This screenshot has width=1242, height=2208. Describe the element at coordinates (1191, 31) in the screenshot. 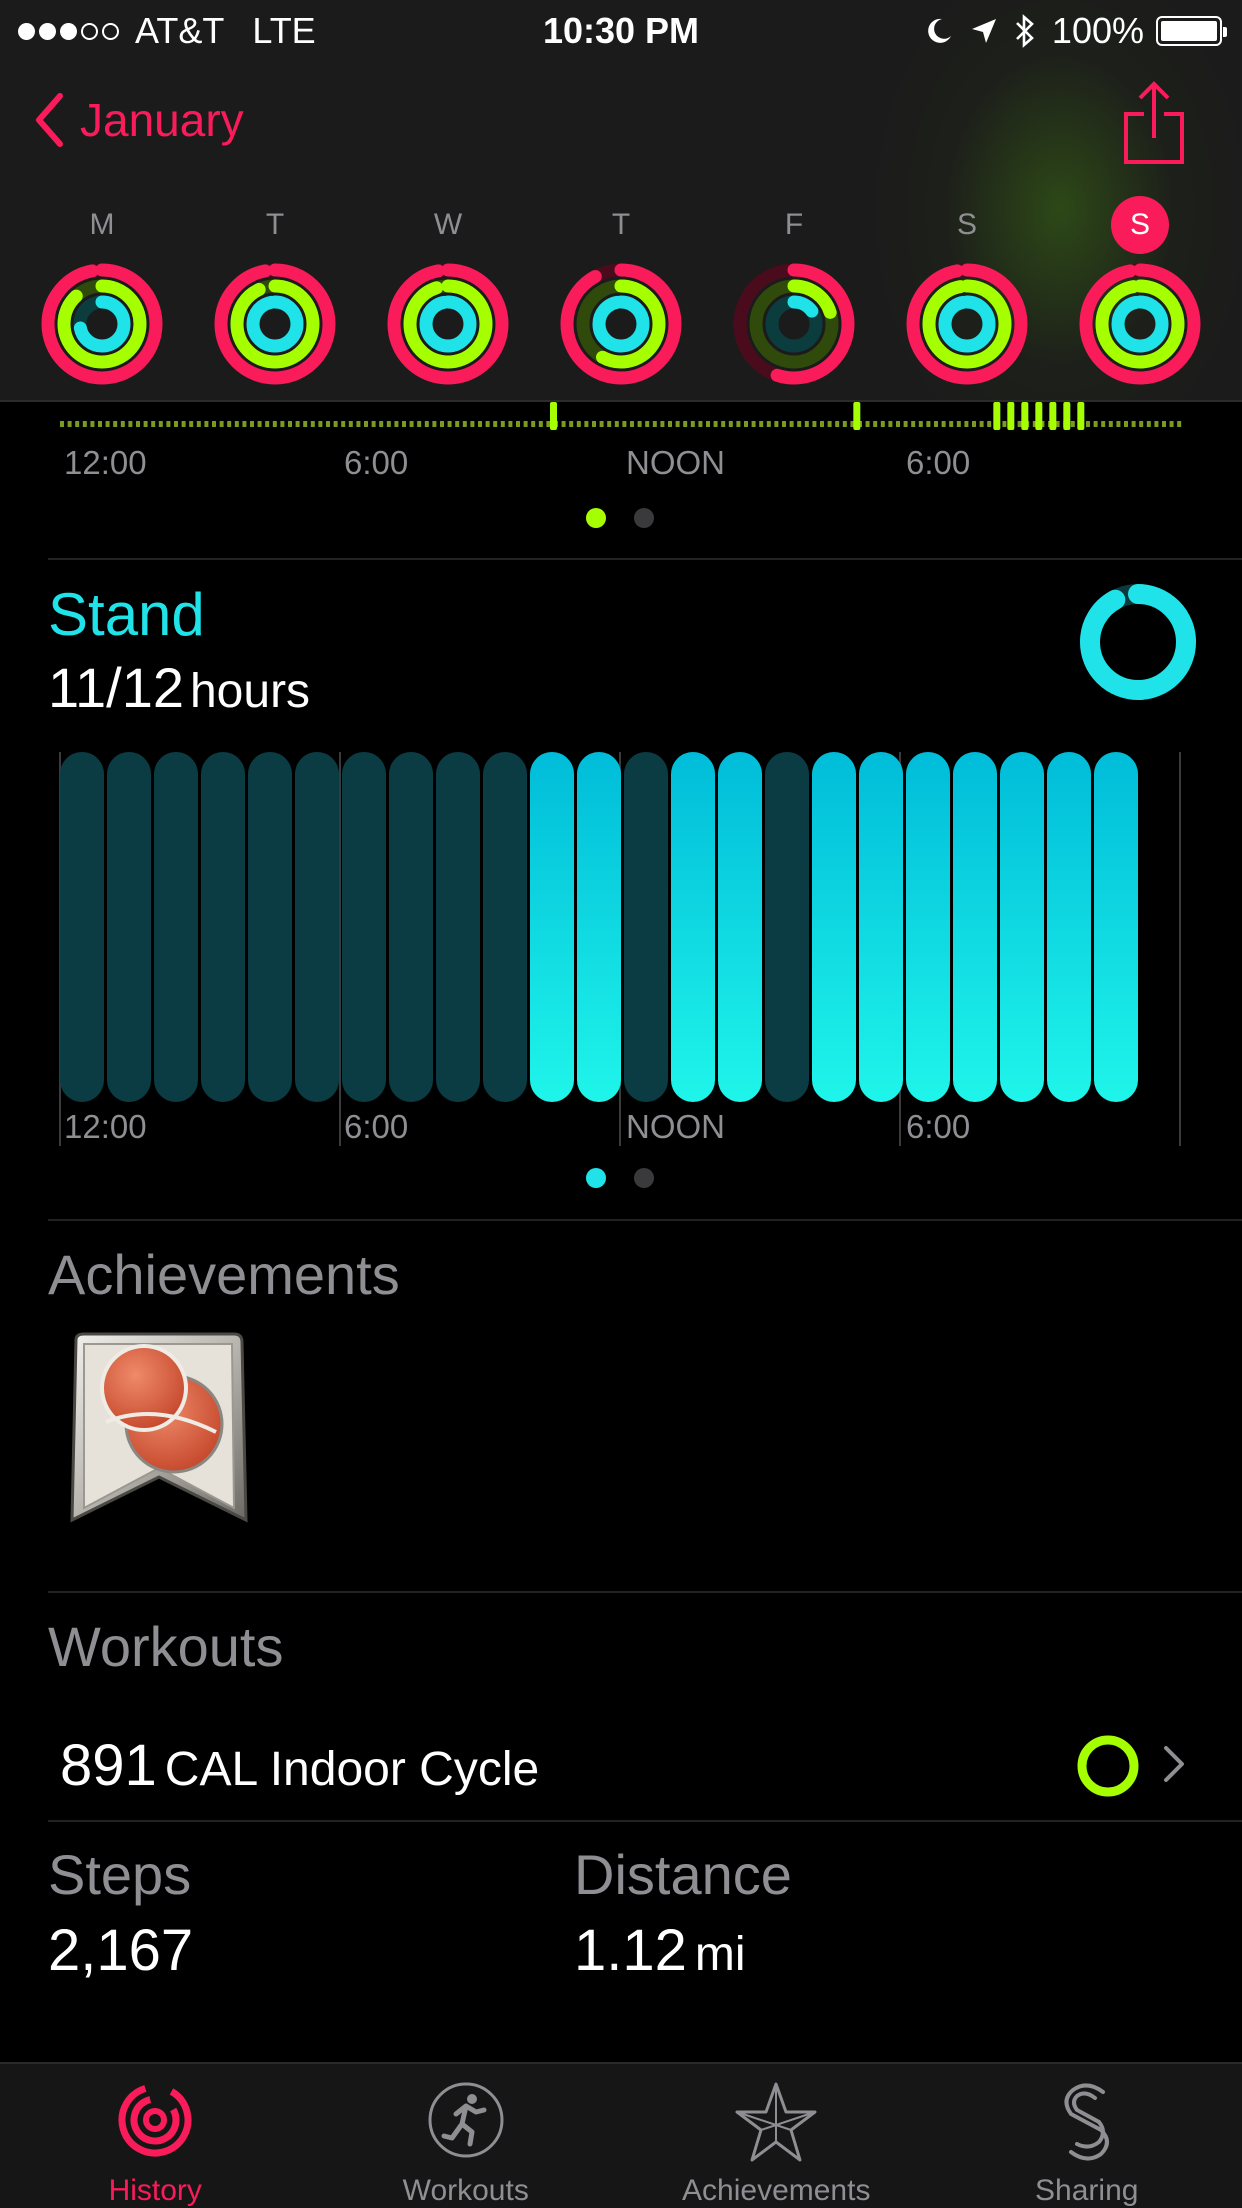

I see `battery-icon` at that location.